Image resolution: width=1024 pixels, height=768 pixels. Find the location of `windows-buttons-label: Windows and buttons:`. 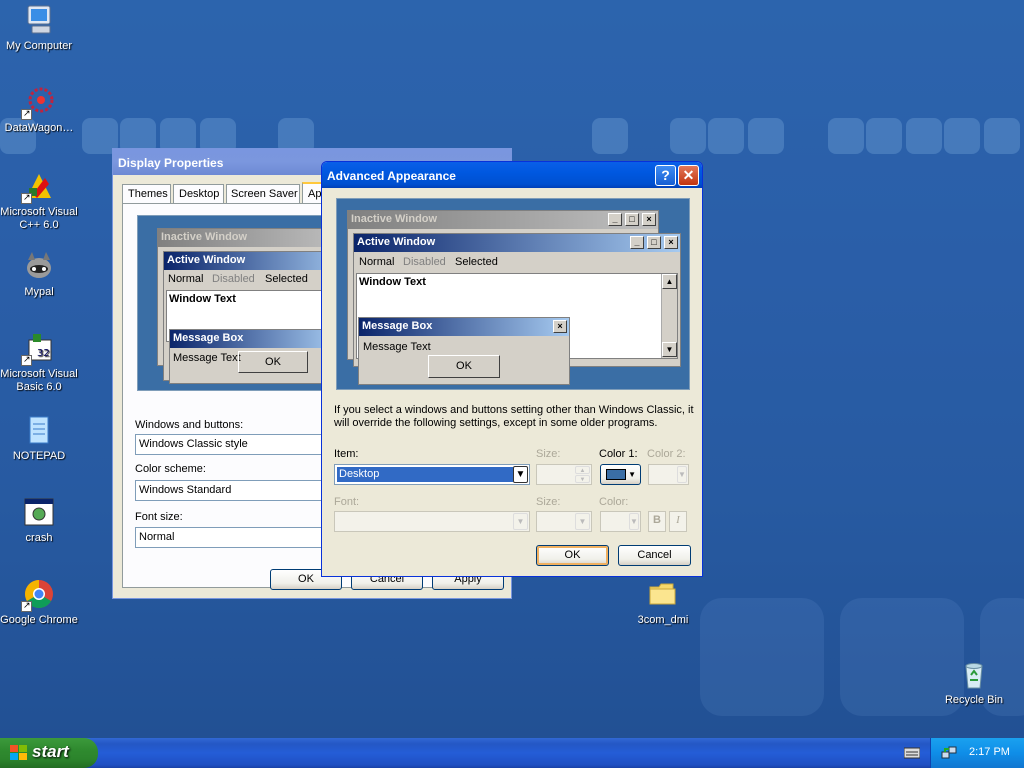

windows-buttons-label: Windows and buttons: is located at coordinates (189, 425).